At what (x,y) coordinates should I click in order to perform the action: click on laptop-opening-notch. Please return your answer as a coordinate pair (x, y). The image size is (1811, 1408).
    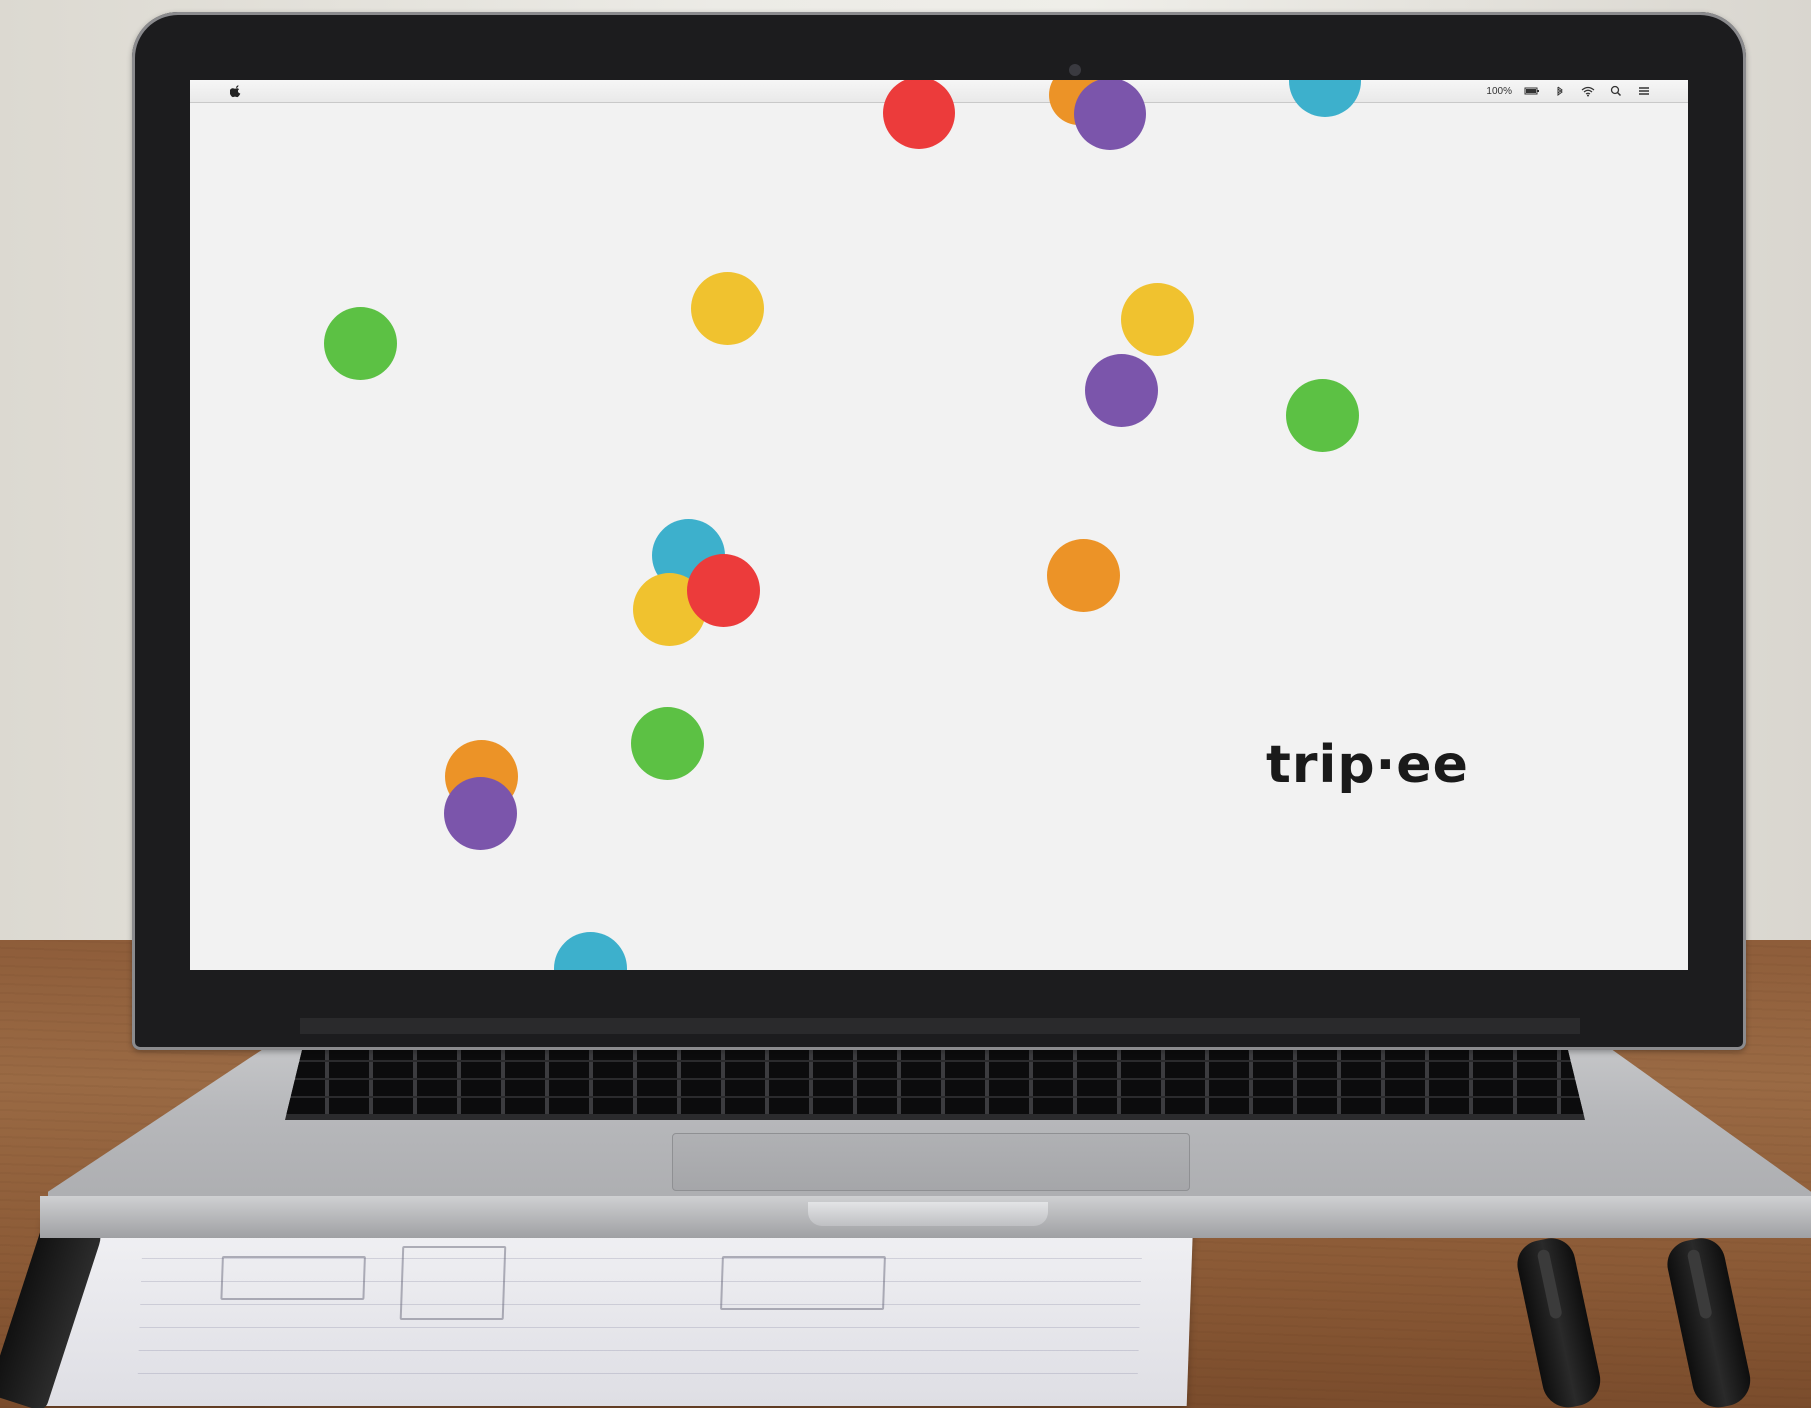
    Looking at the image, I should click on (928, 1214).